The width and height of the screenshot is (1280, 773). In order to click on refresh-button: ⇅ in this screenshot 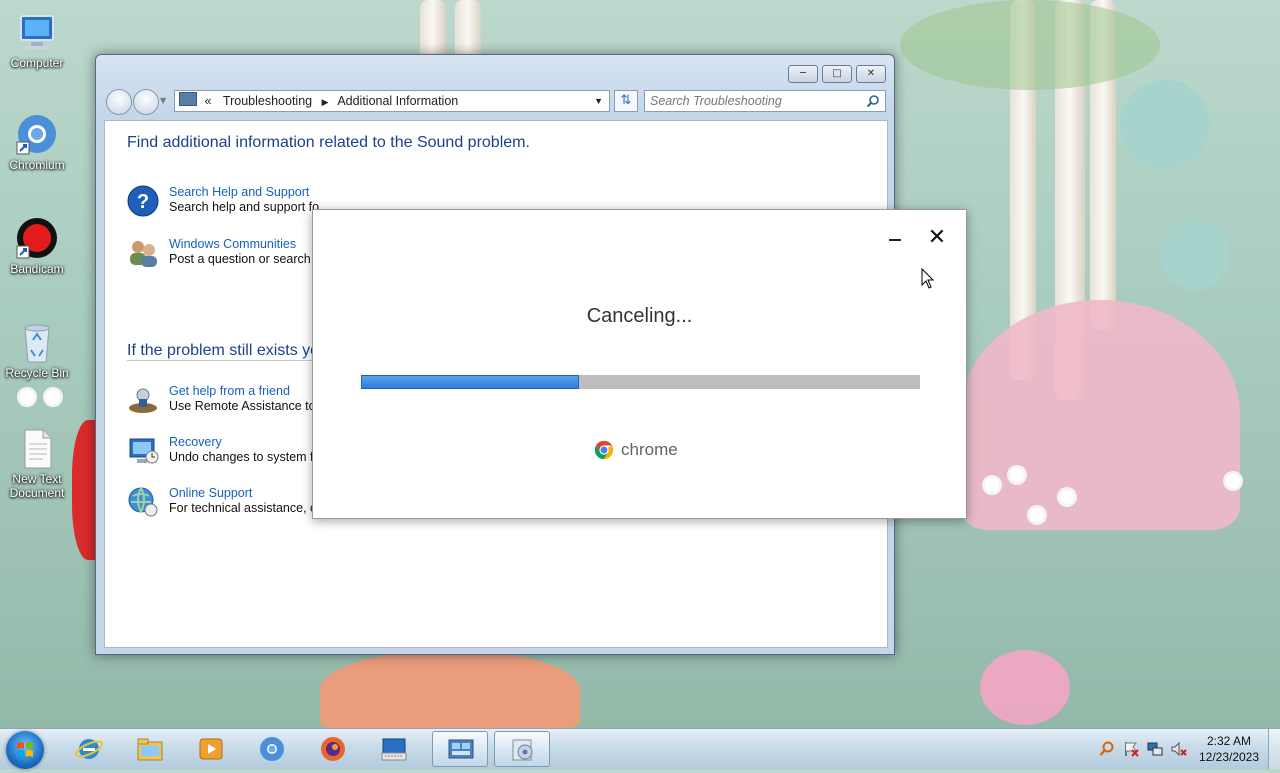, I will do `click(626, 101)`.